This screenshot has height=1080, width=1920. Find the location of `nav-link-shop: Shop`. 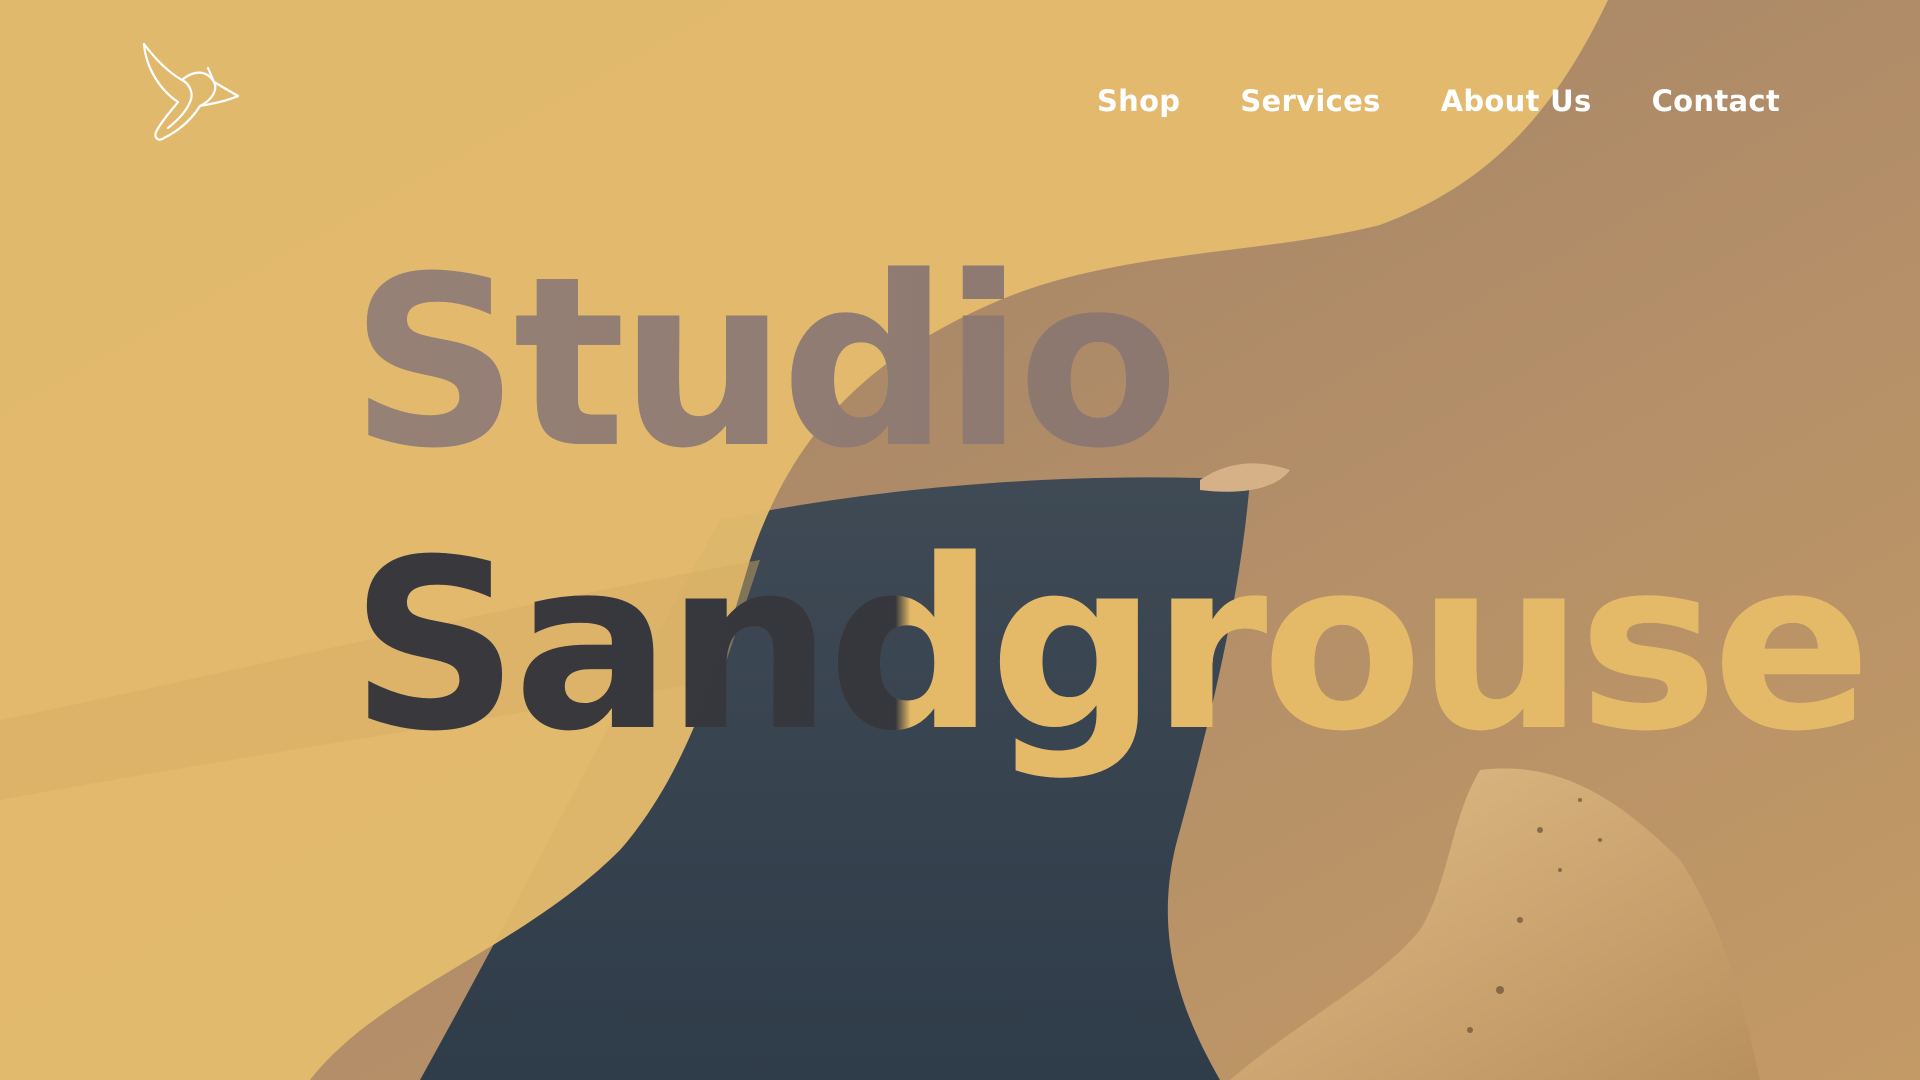

nav-link-shop: Shop is located at coordinates (1138, 101).